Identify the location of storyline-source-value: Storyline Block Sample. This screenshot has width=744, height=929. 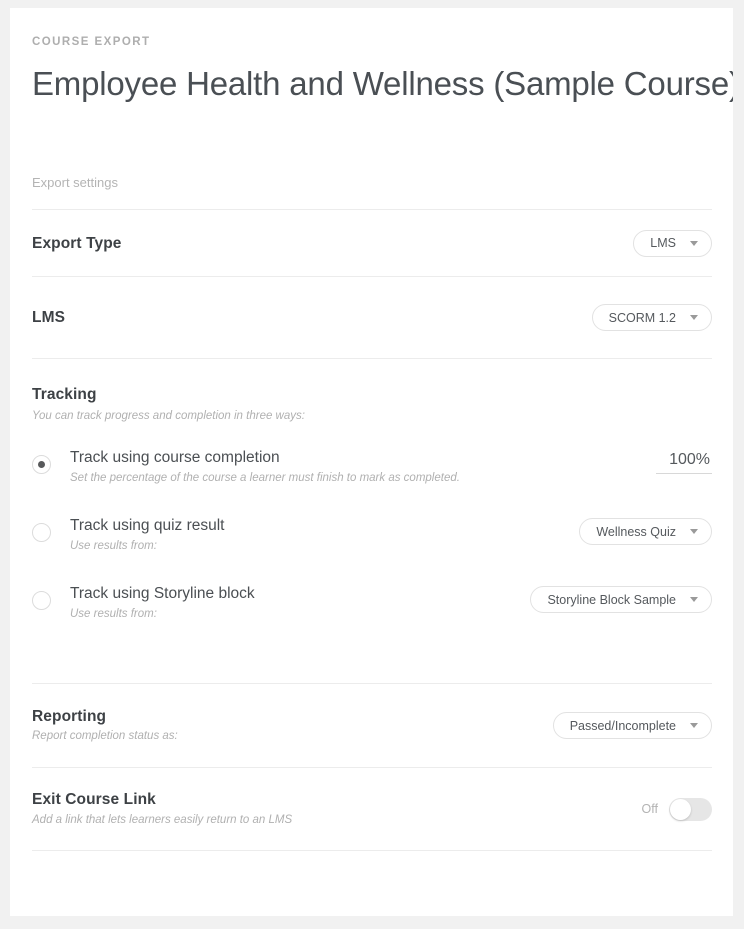
(611, 599).